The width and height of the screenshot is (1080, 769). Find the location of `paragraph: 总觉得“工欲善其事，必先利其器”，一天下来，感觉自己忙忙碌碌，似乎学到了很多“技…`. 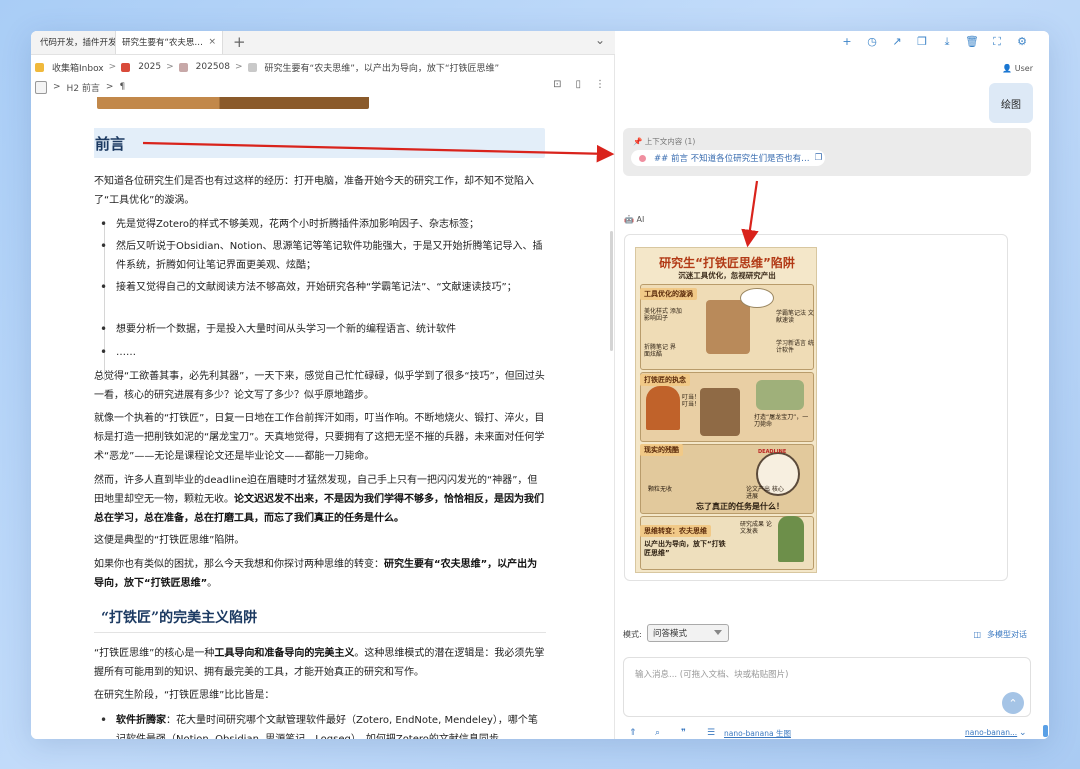

paragraph: 总觉得“工欲善其事，必先利其器”，一天下来，感觉自己忙忙碌碌，似乎学到了很多“技… is located at coordinates (319, 386).